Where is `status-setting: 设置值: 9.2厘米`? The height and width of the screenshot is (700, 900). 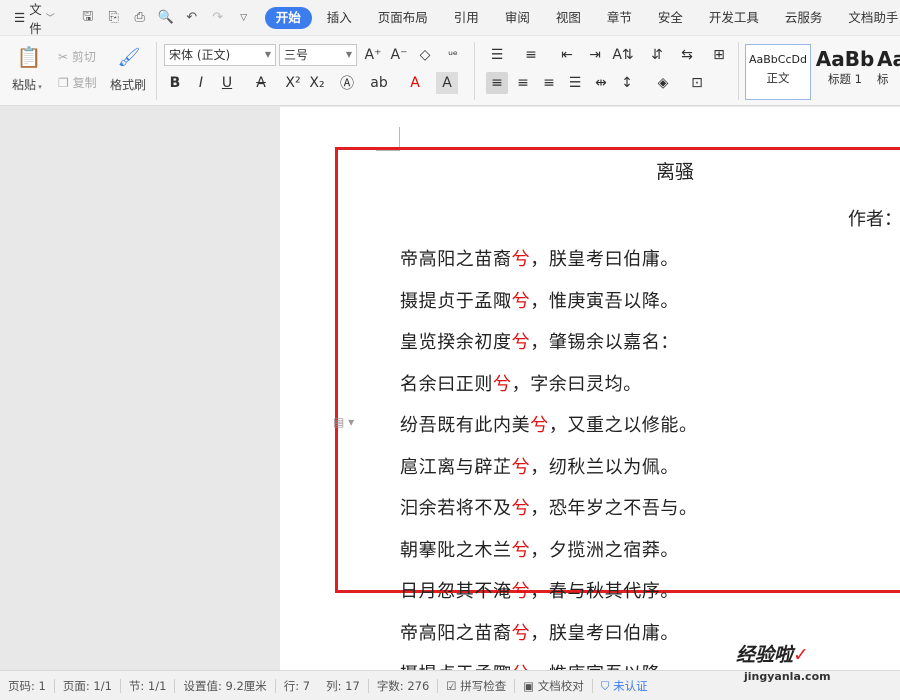
status-setting: 设置值: 9.2厘米 is located at coordinates (224, 686).